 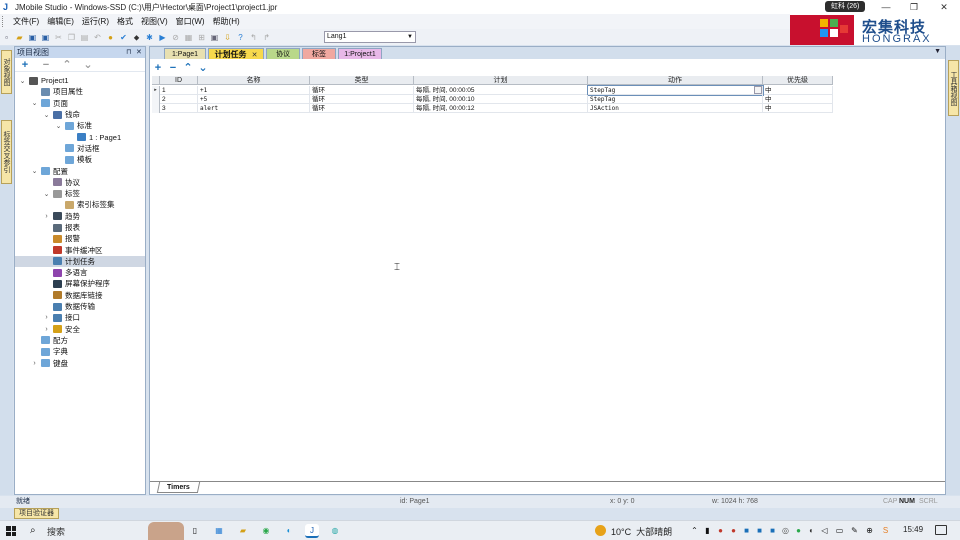 What do you see at coordinates (32, 37) in the screenshot?
I see `save-icon: ▣` at bounding box center [32, 37].